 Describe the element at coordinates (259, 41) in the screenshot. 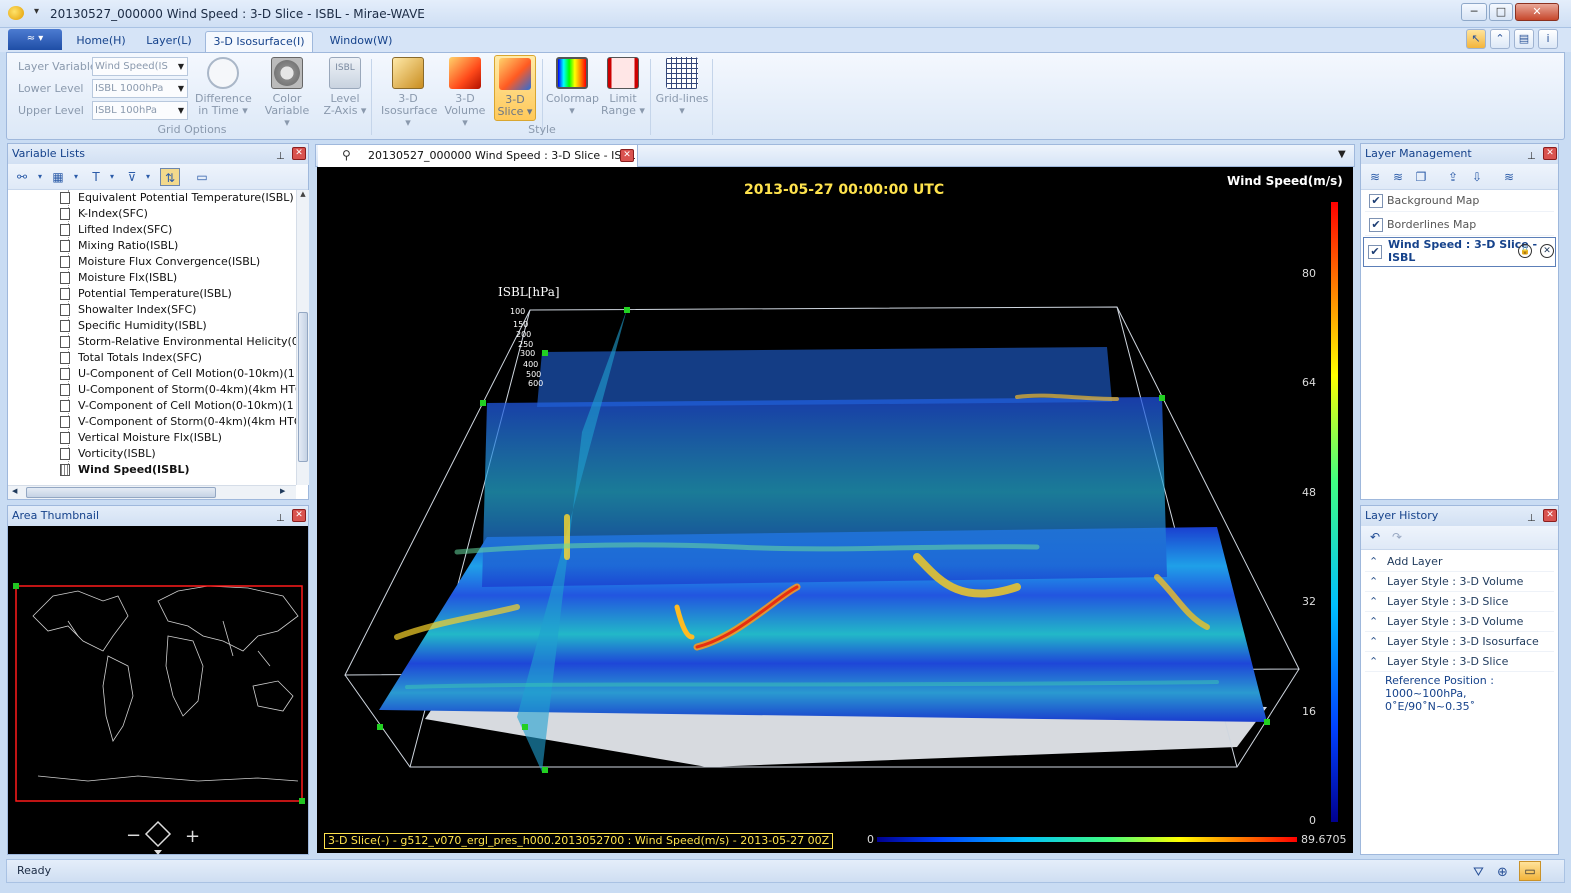

I see `tab-3d-isosurface: 3-D Isosurface(I)` at that location.